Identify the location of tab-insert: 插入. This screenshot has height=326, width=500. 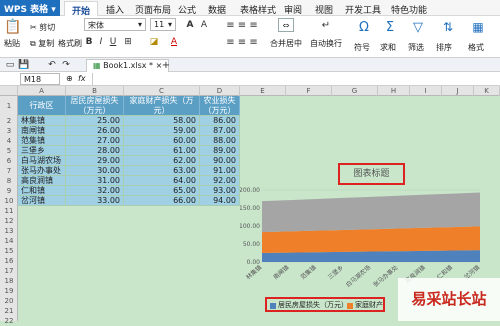
(115, 8).